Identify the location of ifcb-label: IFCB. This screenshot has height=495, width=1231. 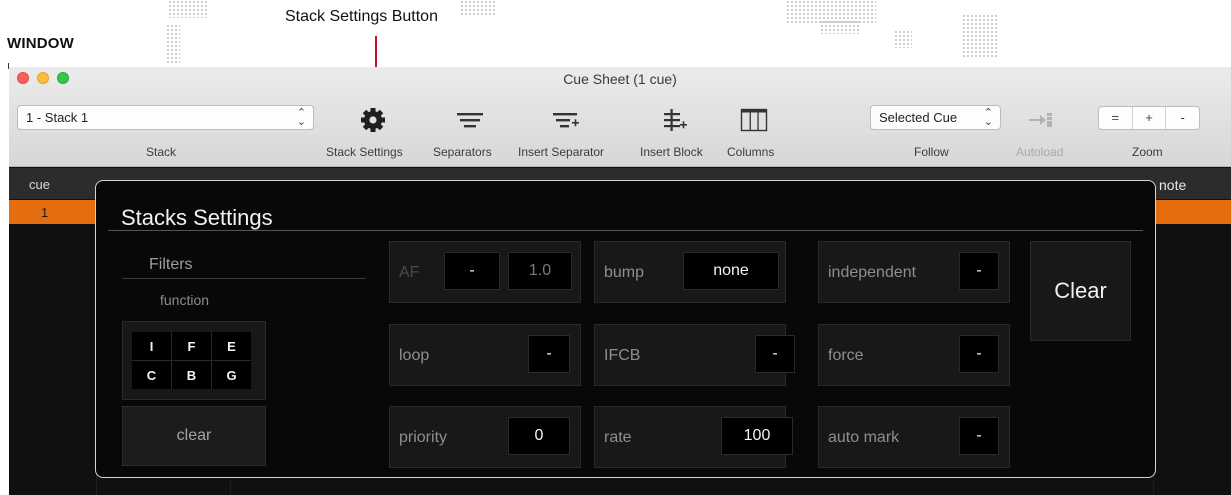
(622, 355).